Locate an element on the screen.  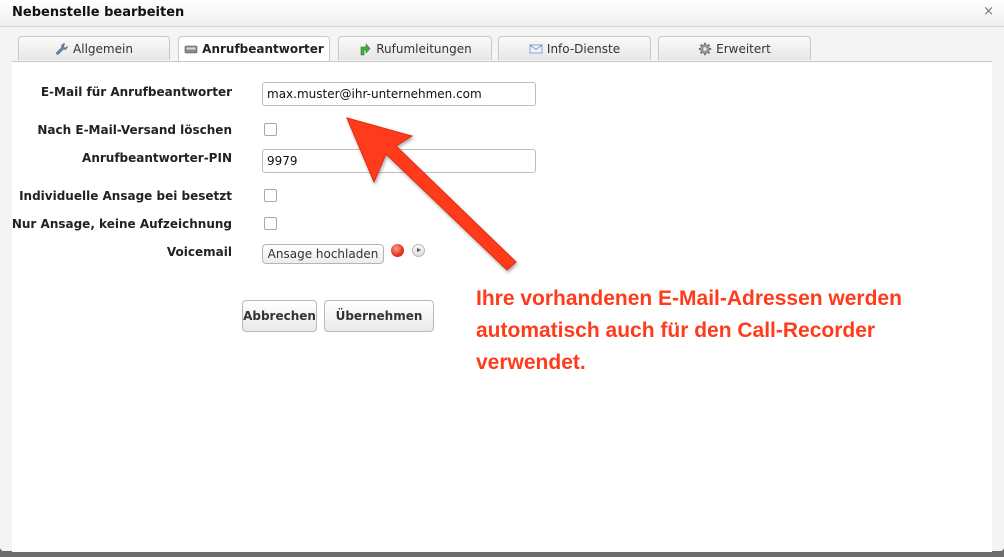
email-field is located at coordinates (399, 94).